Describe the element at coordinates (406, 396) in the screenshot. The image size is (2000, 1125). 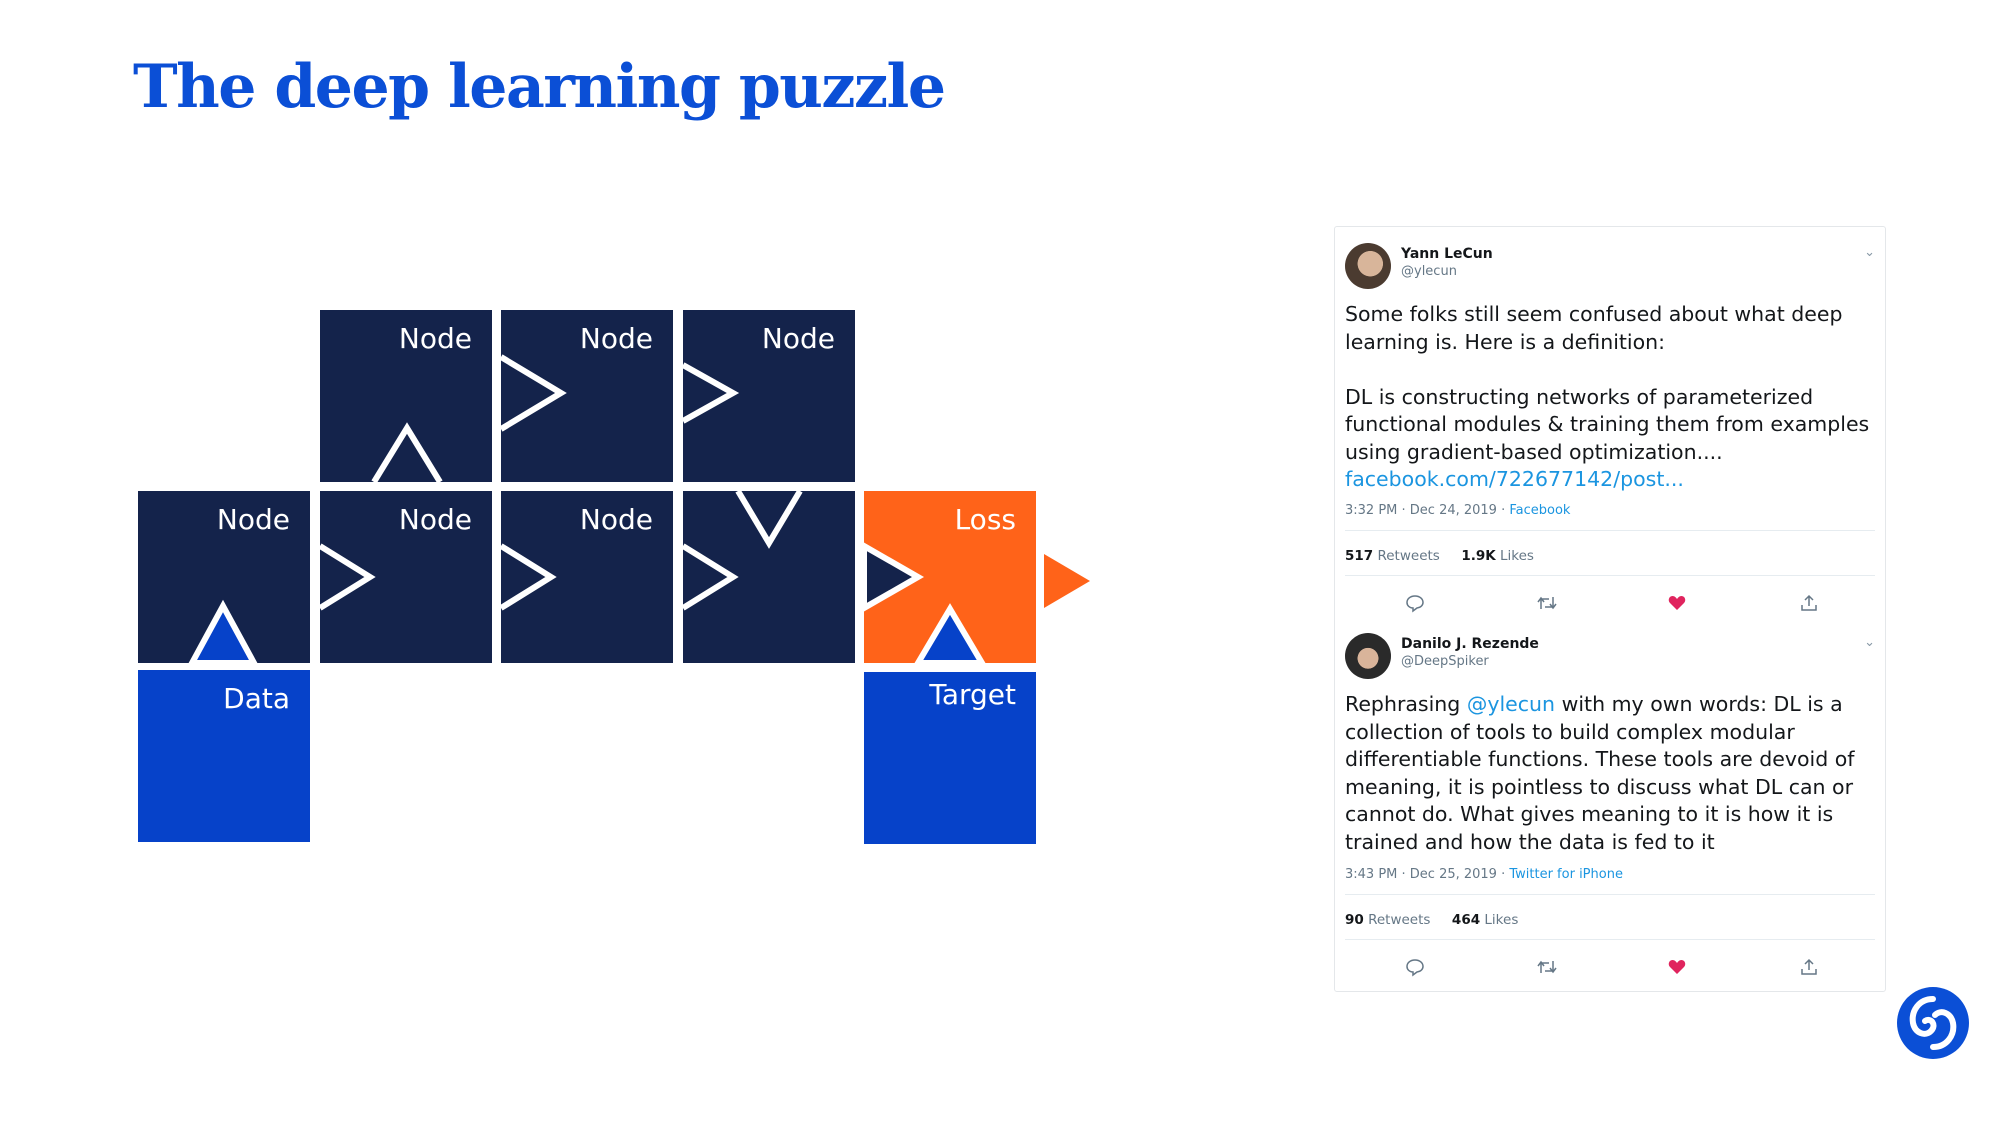
I see `node-block-top-1: Node` at that location.